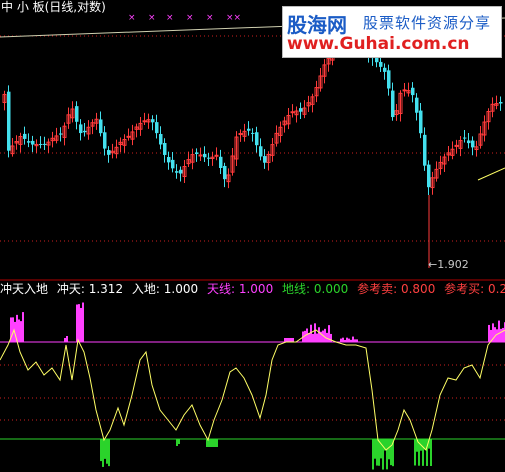 The height and width of the screenshot is (472, 505). What do you see at coordinates (378, 44) in the screenshot?
I see `watermark-url: www.Guhai.com.cn` at bounding box center [378, 44].